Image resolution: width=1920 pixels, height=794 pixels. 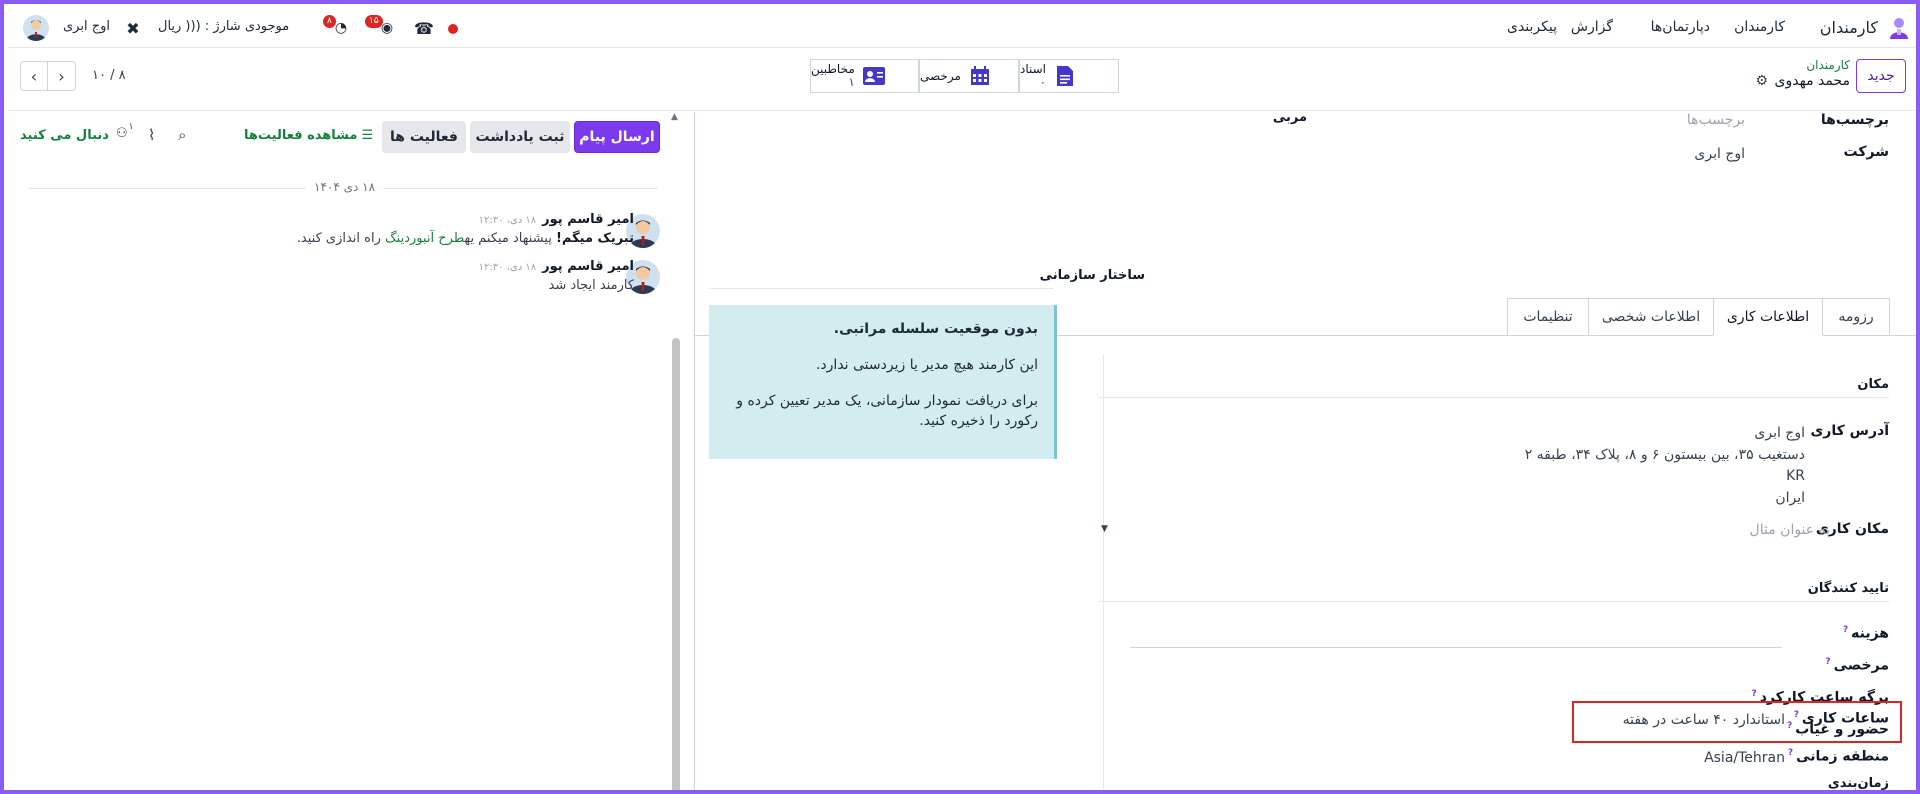 What do you see at coordinates (1779, 433) in the screenshot?
I see `address-line-company: اوج ابری` at bounding box center [1779, 433].